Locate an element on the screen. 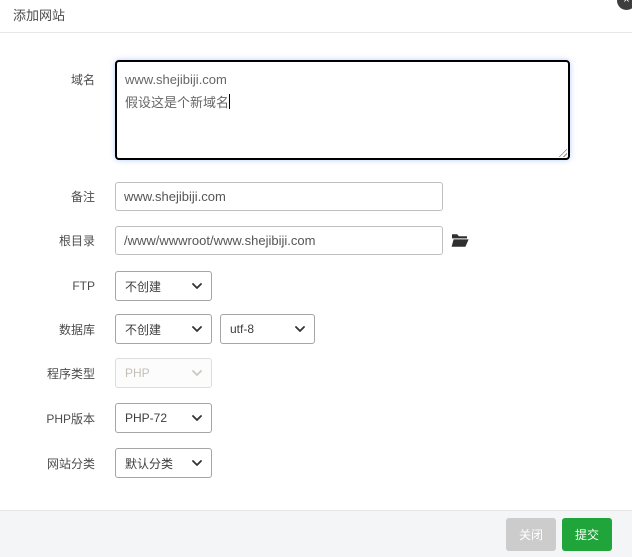 Image resolution: width=632 pixels, height=557 pixels. site-category-select: 默认分类 is located at coordinates (163, 463).